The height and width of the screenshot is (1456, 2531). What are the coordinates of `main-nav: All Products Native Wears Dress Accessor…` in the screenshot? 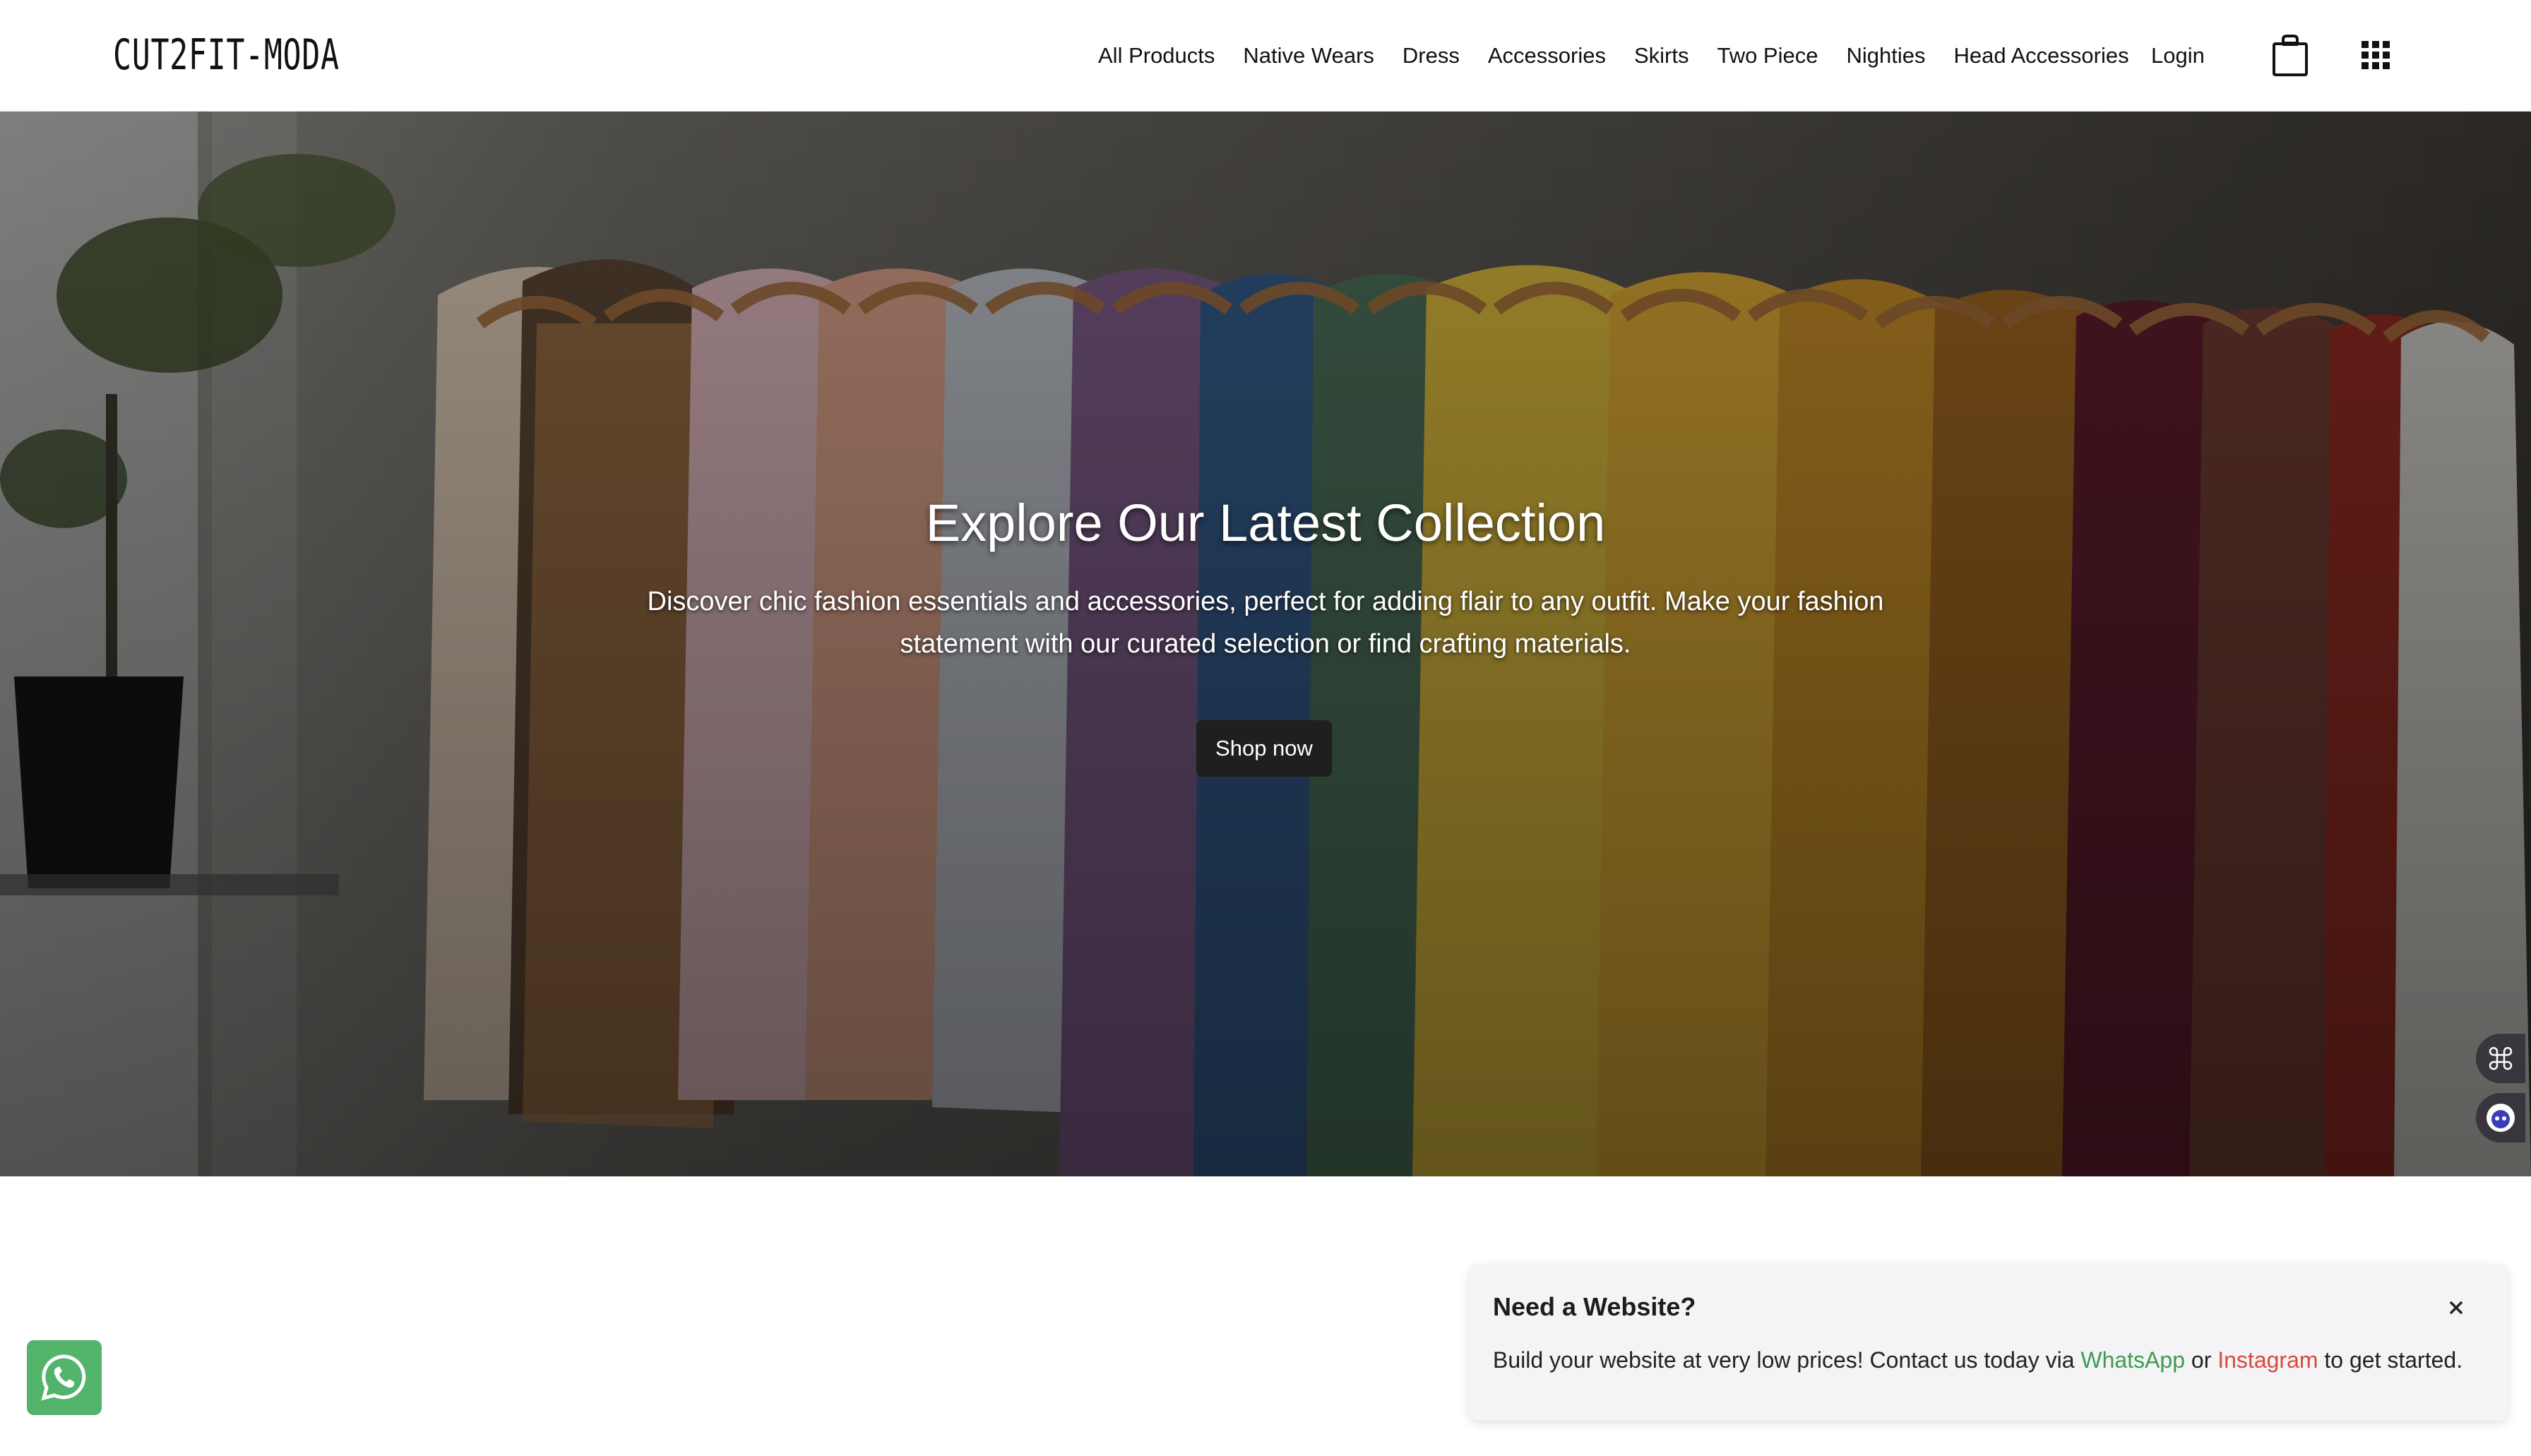 It's located at (1613, 56).